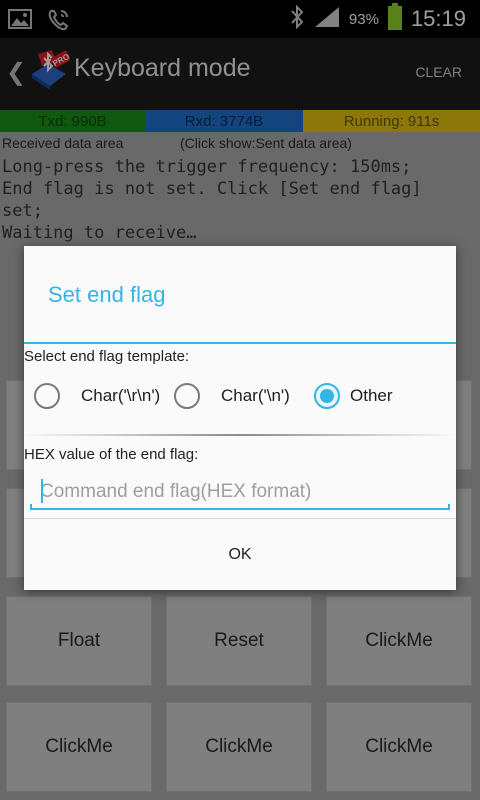  I want to click on radio-crlf-label: Char('\r\n'), so click(120, 396).